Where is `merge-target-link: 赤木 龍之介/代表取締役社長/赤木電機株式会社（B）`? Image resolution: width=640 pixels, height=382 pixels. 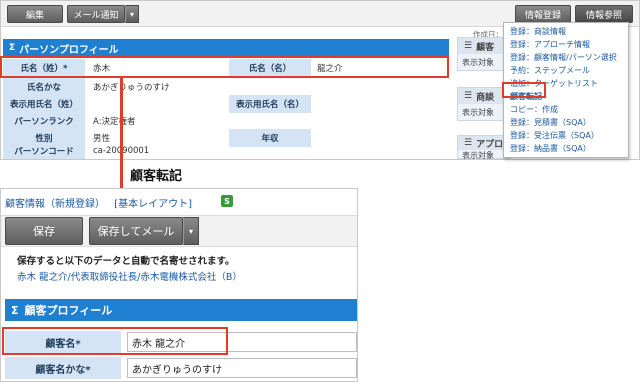 merge-target-link: 赤木 龍之介/代表取締役社長/赤木電機株式会社（B） is located at coordinates (180, 276).